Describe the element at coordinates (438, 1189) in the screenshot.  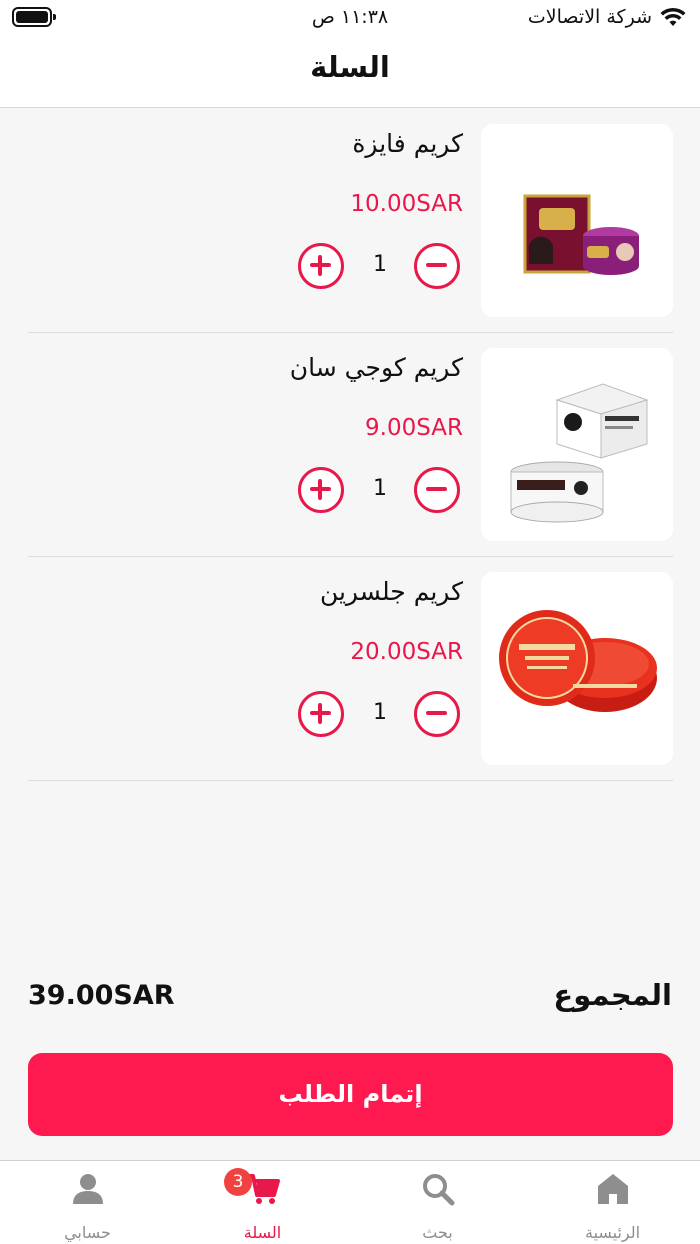
I see `search-icon` at that location.